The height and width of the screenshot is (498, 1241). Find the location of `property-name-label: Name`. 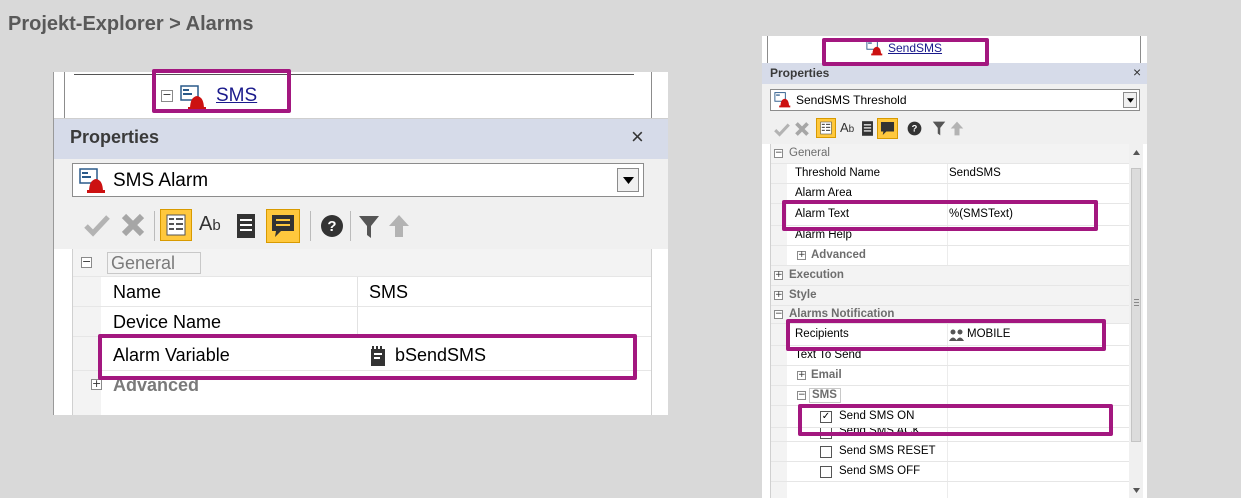

property-name-label: Name is located at coordinates (137, 292).